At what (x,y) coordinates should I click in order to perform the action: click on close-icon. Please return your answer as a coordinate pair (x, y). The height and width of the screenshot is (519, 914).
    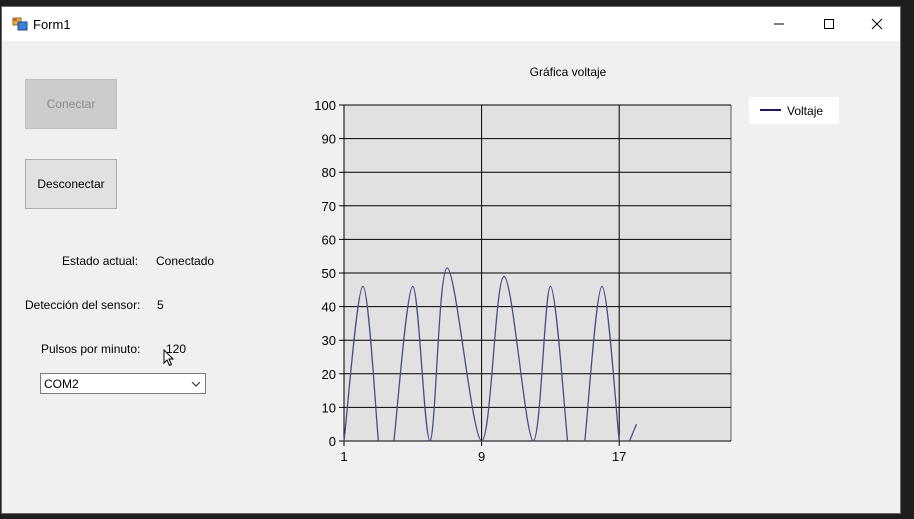
    Looking at the image, I should click on (877, 24).